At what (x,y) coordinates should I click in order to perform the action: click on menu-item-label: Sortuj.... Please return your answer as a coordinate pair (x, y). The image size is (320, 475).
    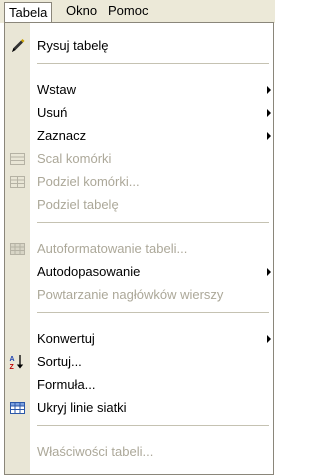
    Looking at the image, I should click on (59, 361).